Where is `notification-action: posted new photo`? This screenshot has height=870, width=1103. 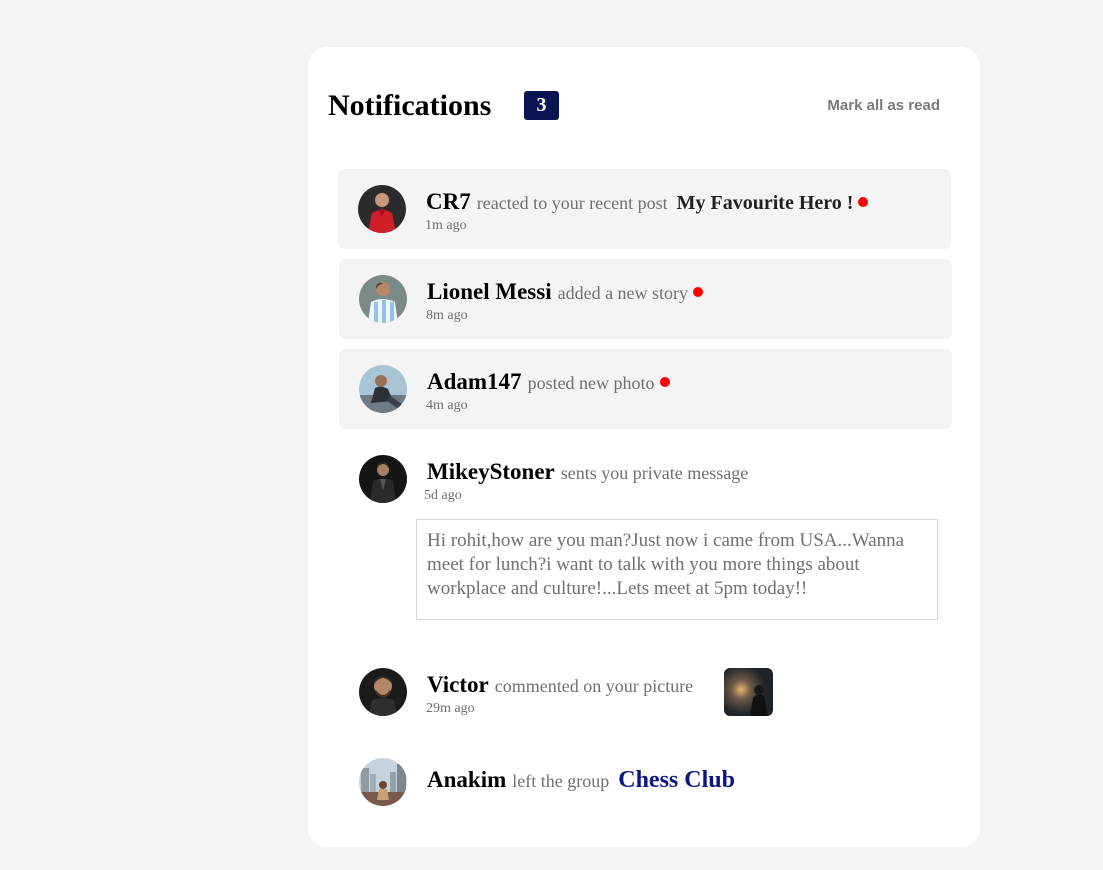
notification-action: posted new photo is located at coordinates (591, 383).